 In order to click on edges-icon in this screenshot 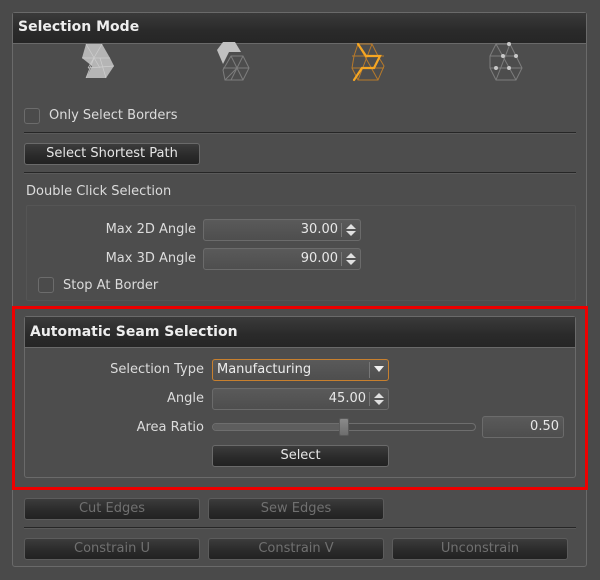, I will do `click(368, 62)`.